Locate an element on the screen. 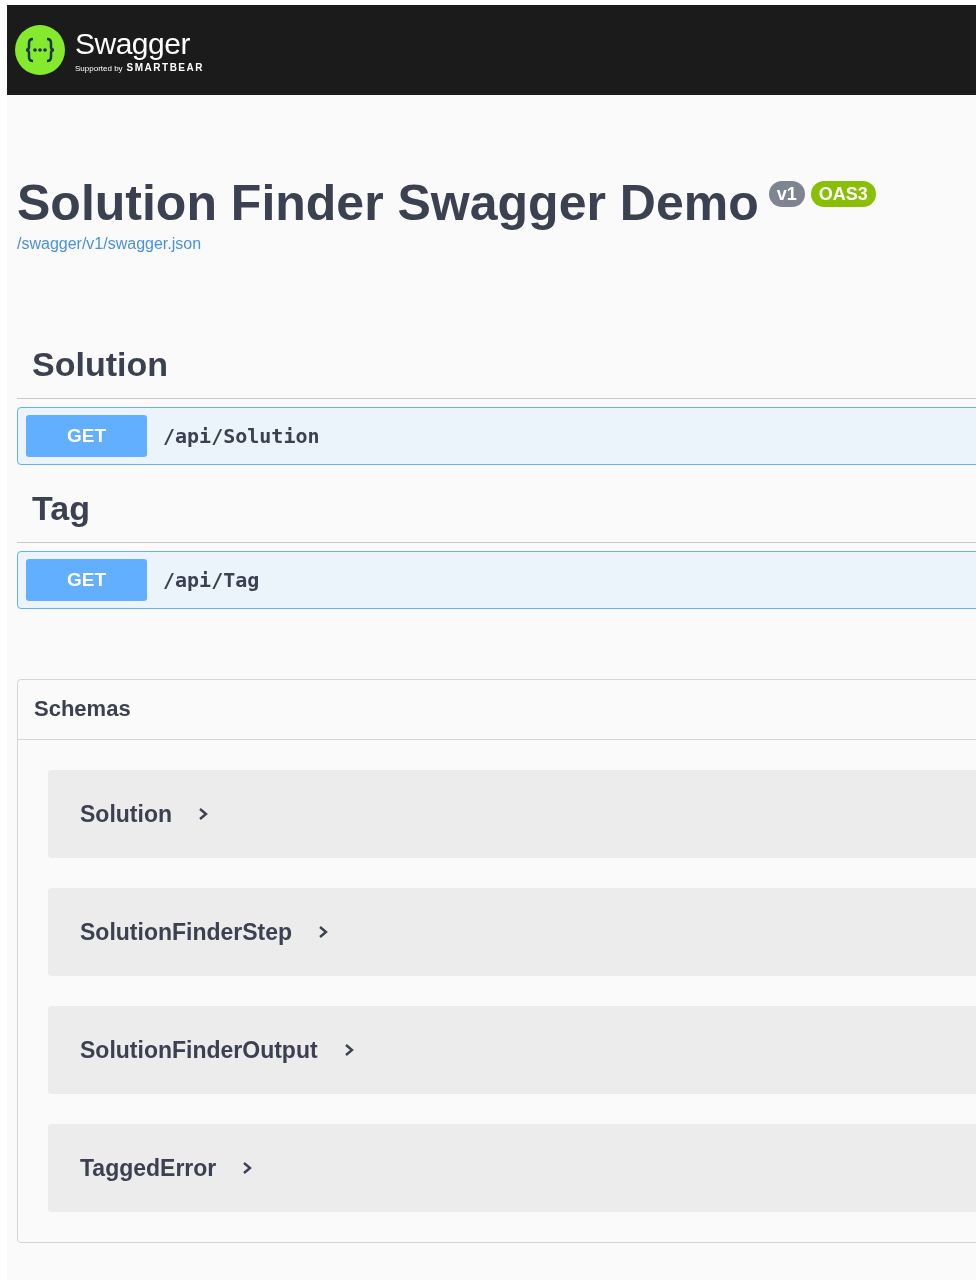 Image resolution: width=976 pixels, height=1280 pixels. schema-name: SolutionFinderStep is located at coordinates (186, 932).